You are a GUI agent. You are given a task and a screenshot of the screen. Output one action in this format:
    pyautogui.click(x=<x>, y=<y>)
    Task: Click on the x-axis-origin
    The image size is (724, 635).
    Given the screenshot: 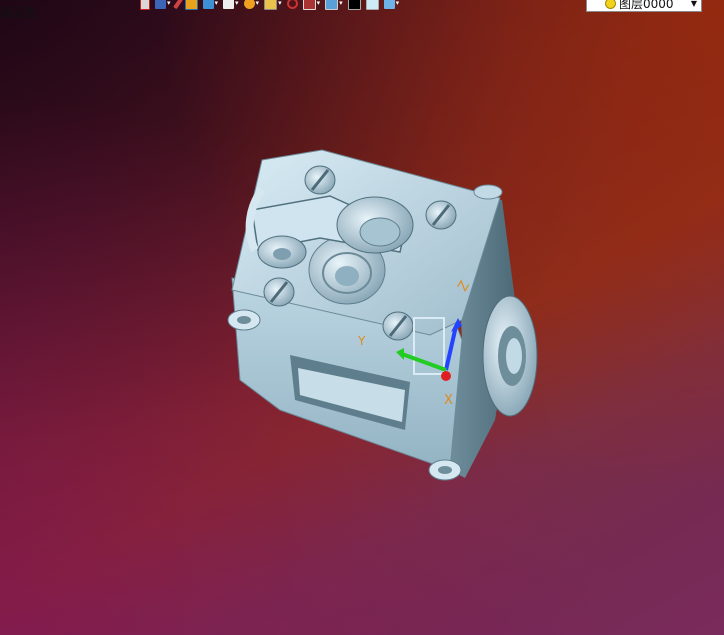 What is the action you would take?
    pyautogui.click(x=446, y=376)
    